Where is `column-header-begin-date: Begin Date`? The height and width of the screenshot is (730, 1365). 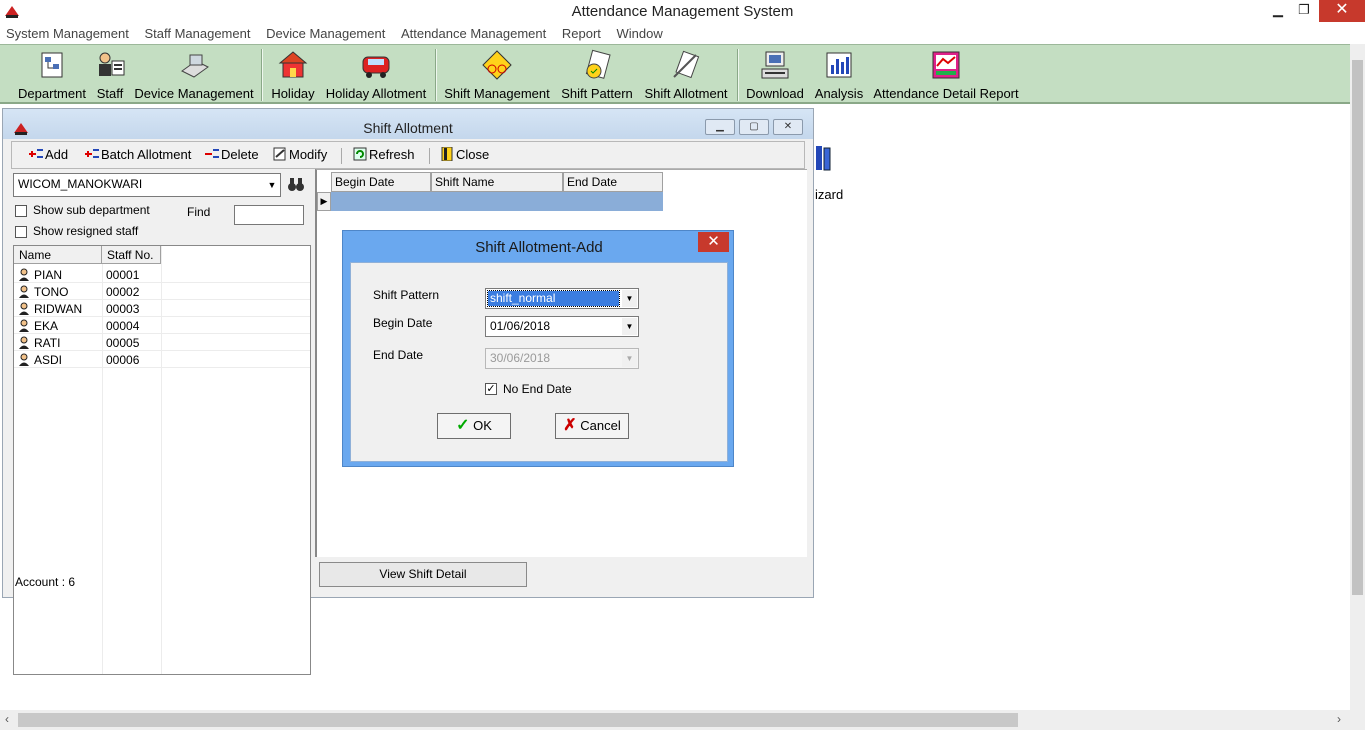 column-header-begin-date: Begin Date is located at coordinates (381, 182).